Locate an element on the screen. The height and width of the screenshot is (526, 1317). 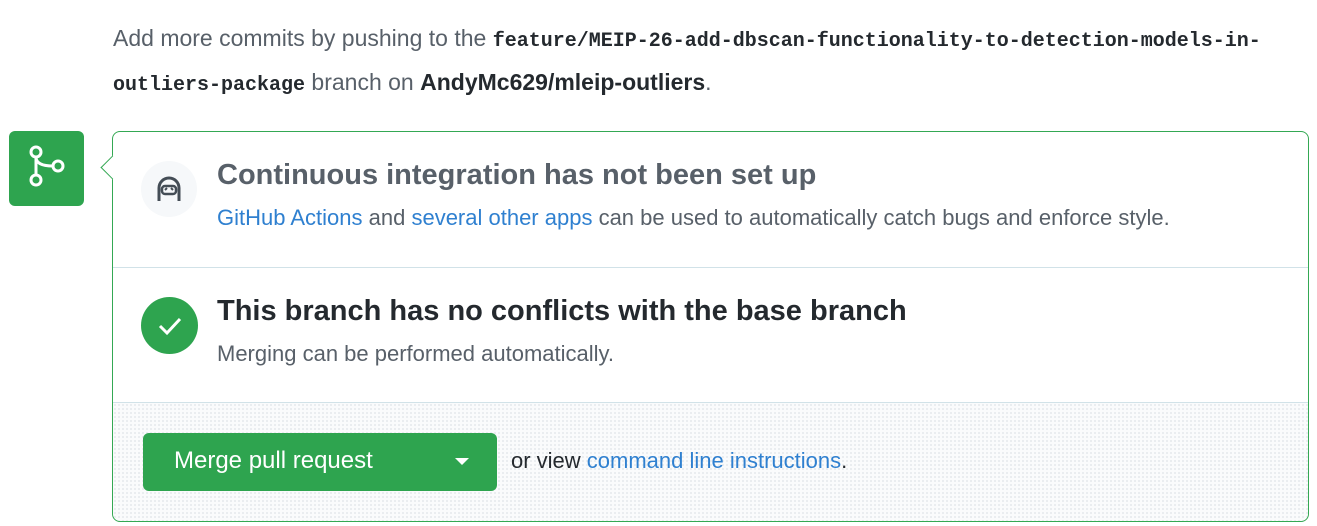
merge-status-icon-box is located at coordinates (46, 168).